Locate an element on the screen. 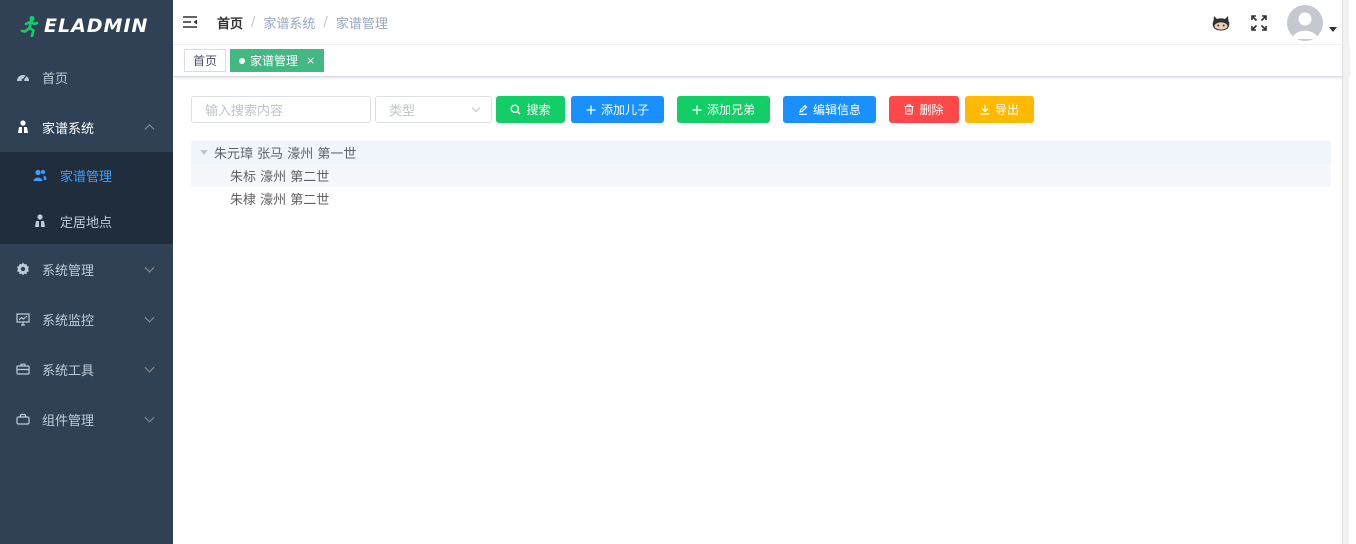  edit-icon is located at coordinates (803, 109).